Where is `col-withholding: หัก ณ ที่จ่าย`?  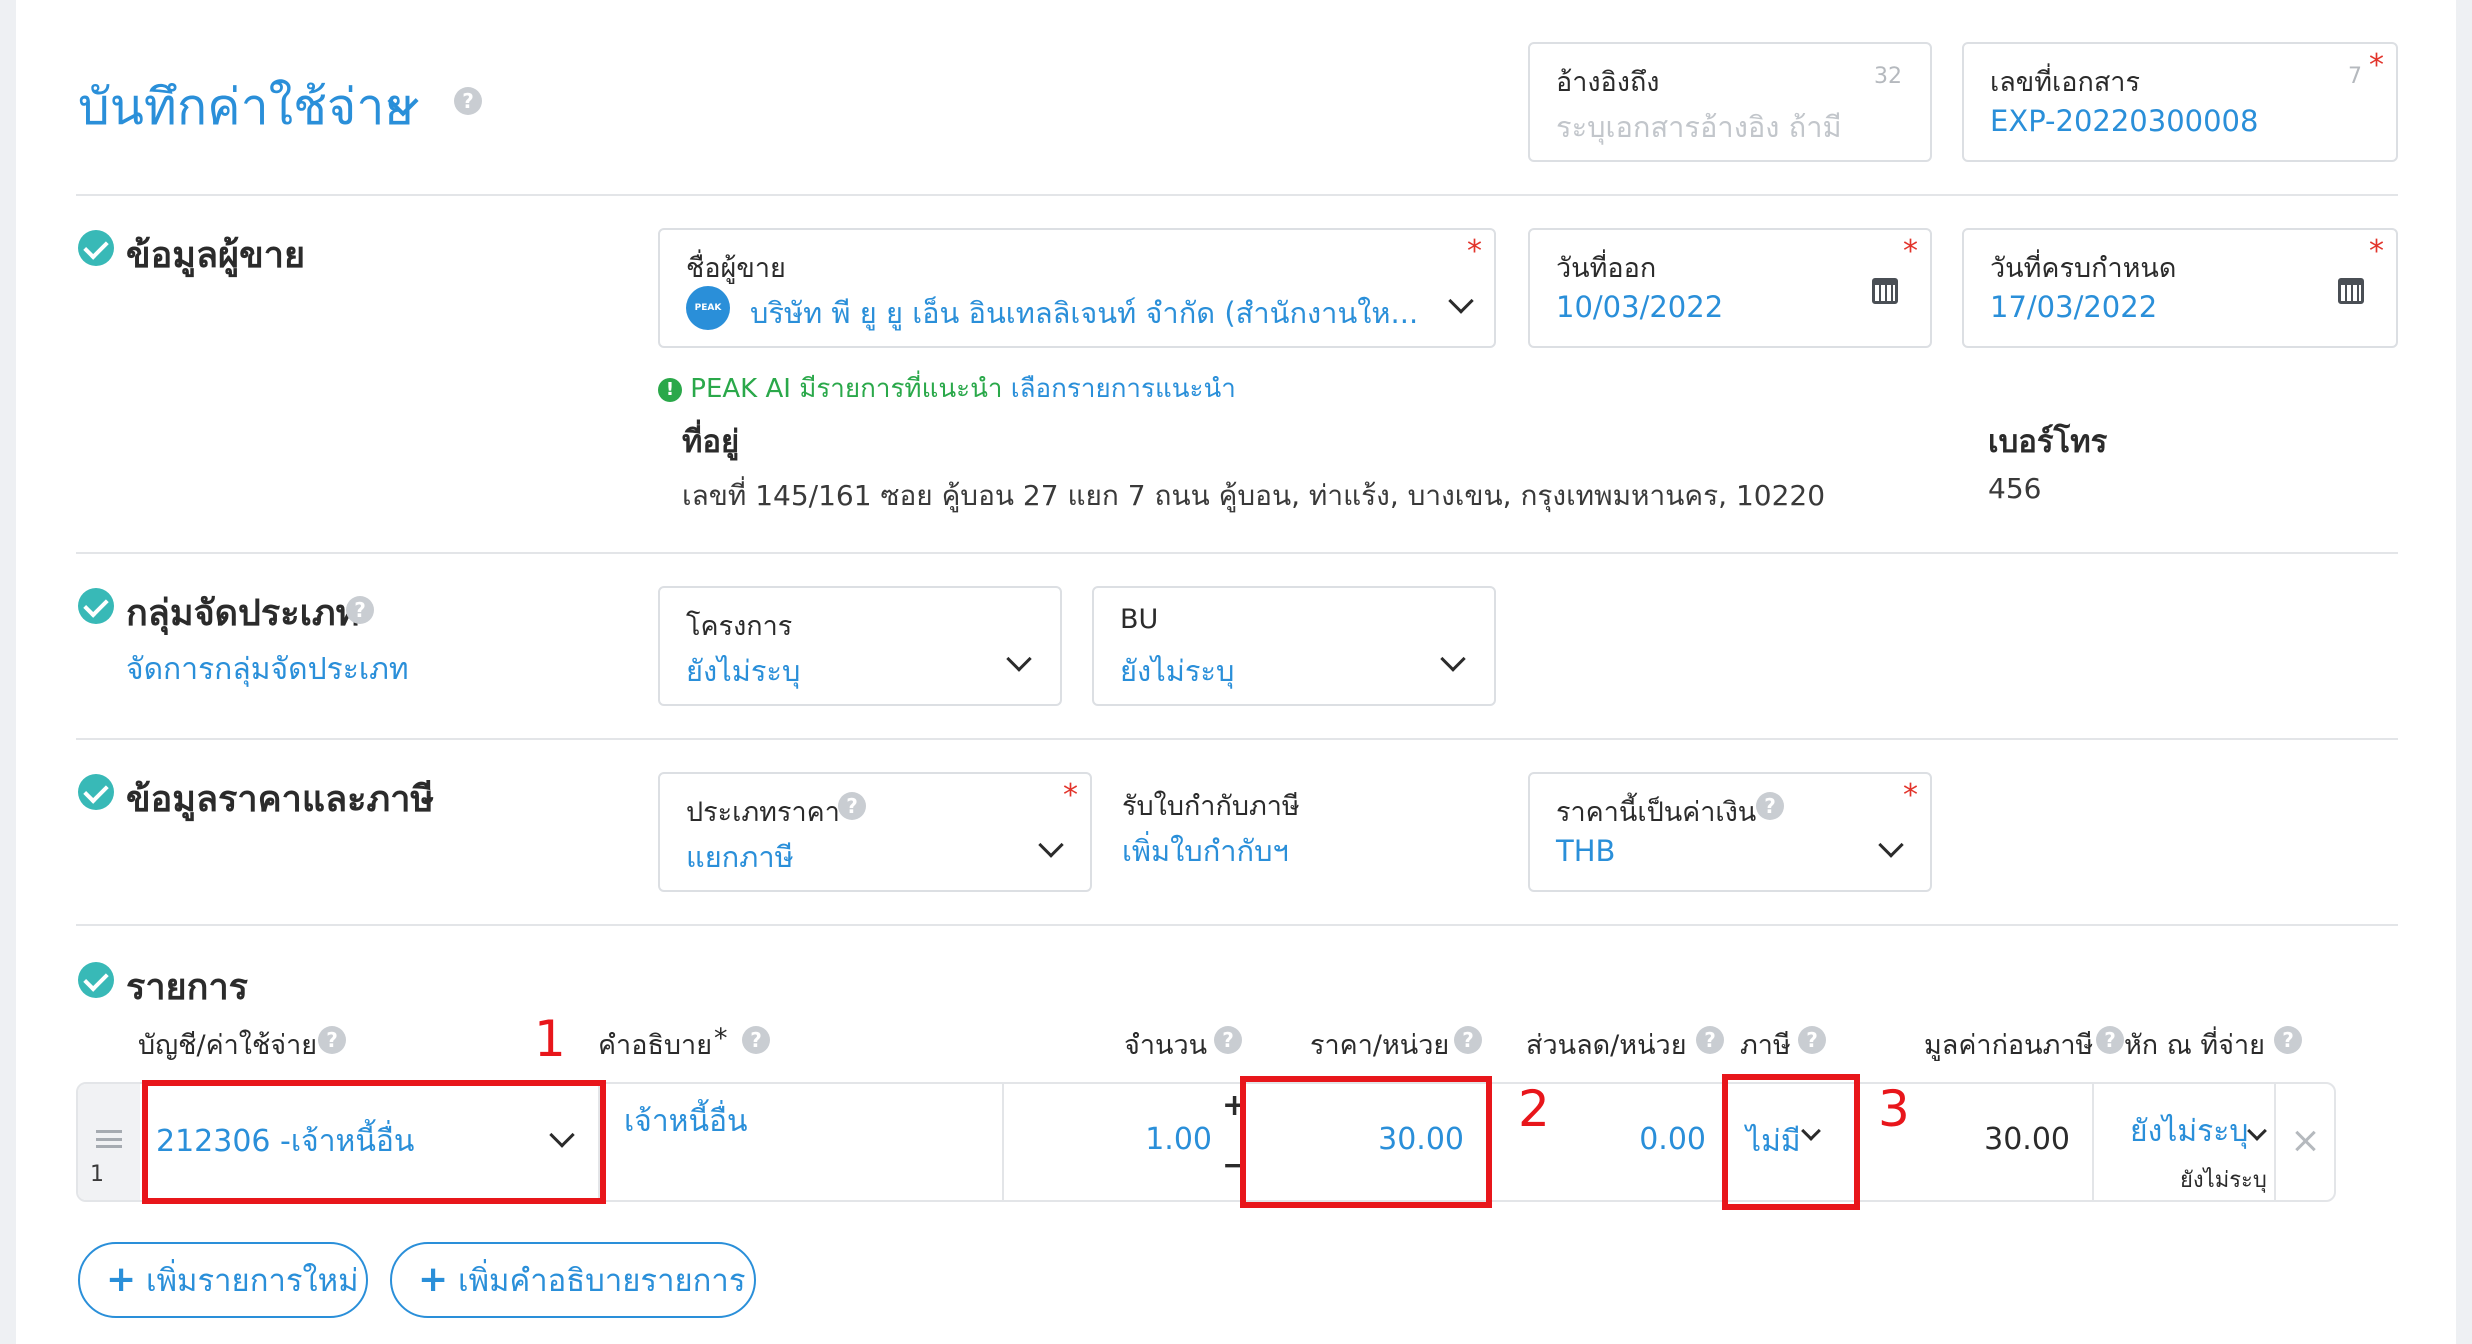
col-withholding: หัก ณ ที่จ่าย is located at coordinates (2194, 1045).